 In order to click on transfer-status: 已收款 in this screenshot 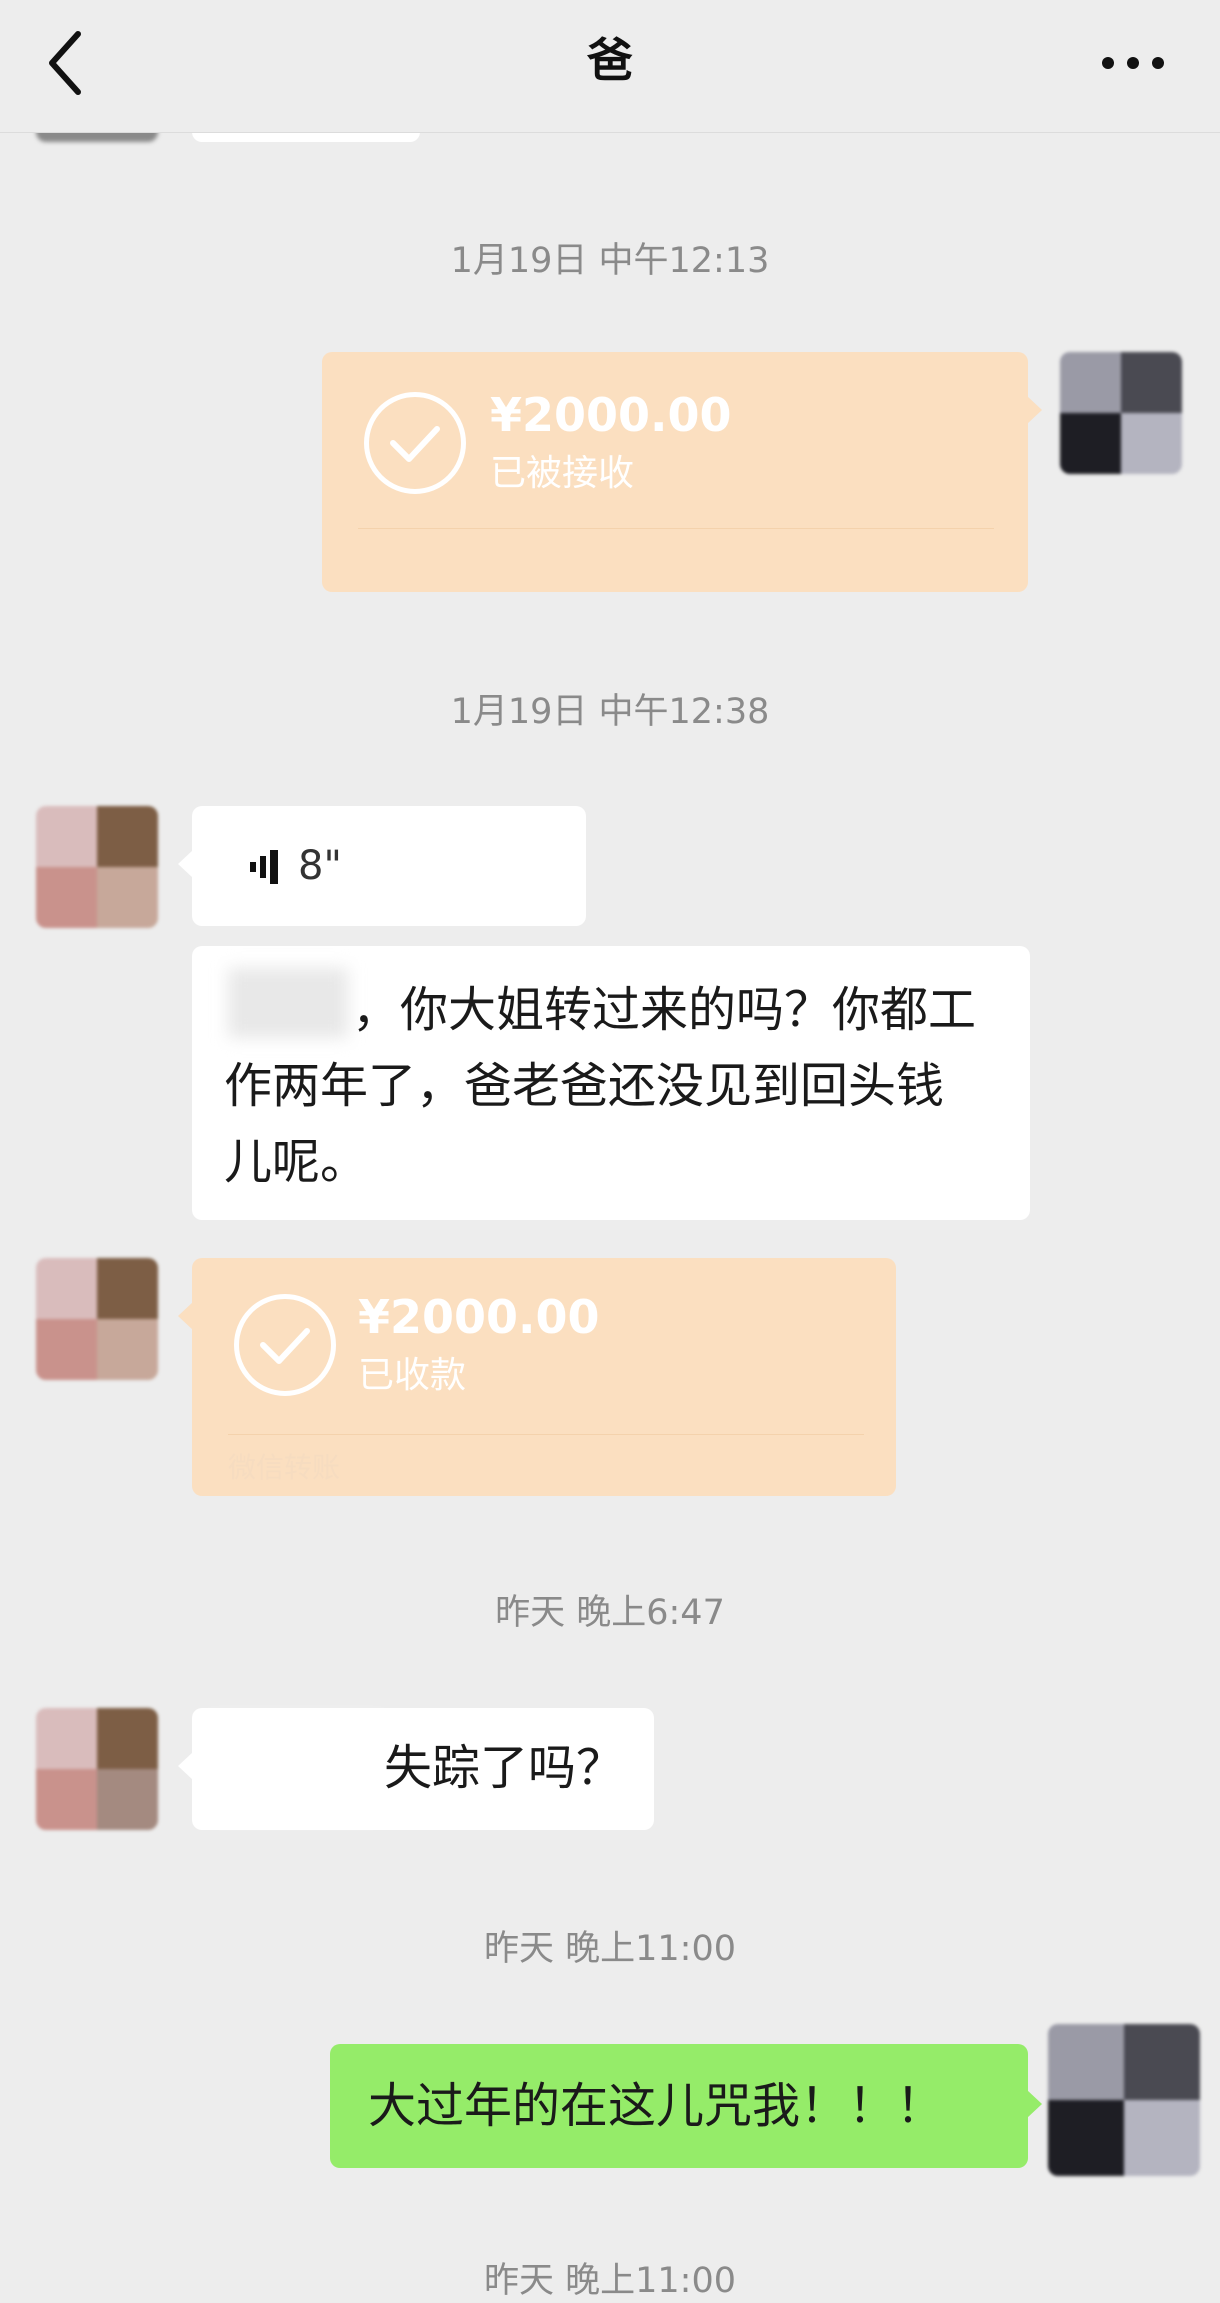, I will do `click(412, 1375)`.